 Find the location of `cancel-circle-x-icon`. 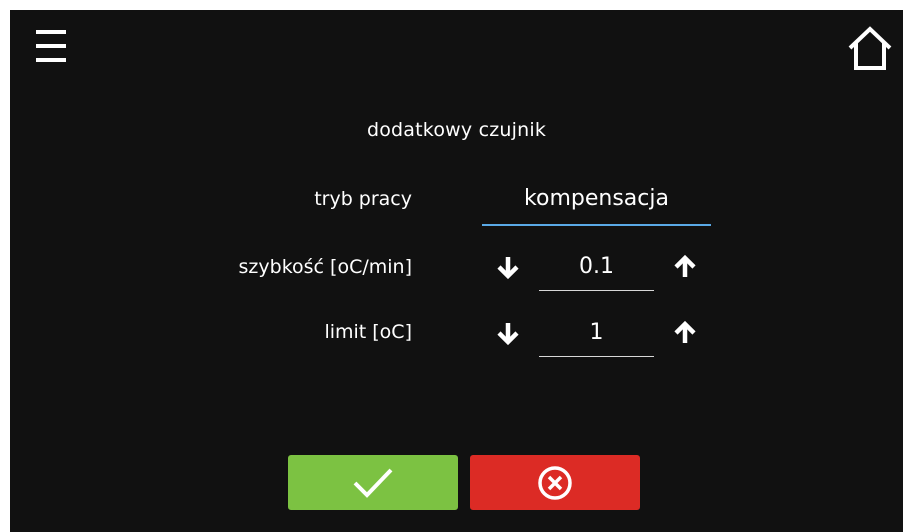

cancel-circle-x-icon is located at coordinates (555, 482).